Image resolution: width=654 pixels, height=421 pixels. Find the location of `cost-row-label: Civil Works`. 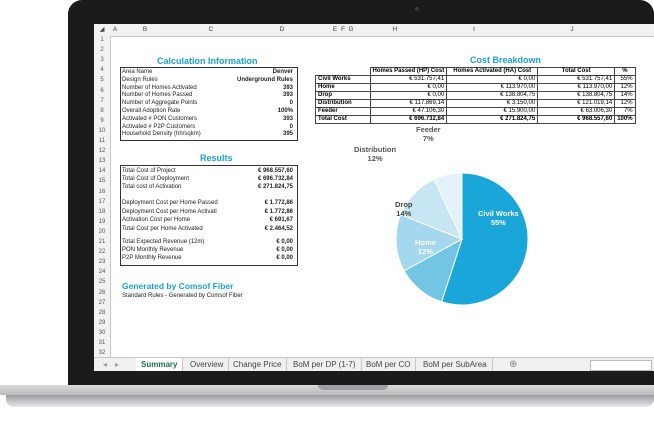

cost-row-label: Civil Works is located at coordinates (343, 79).